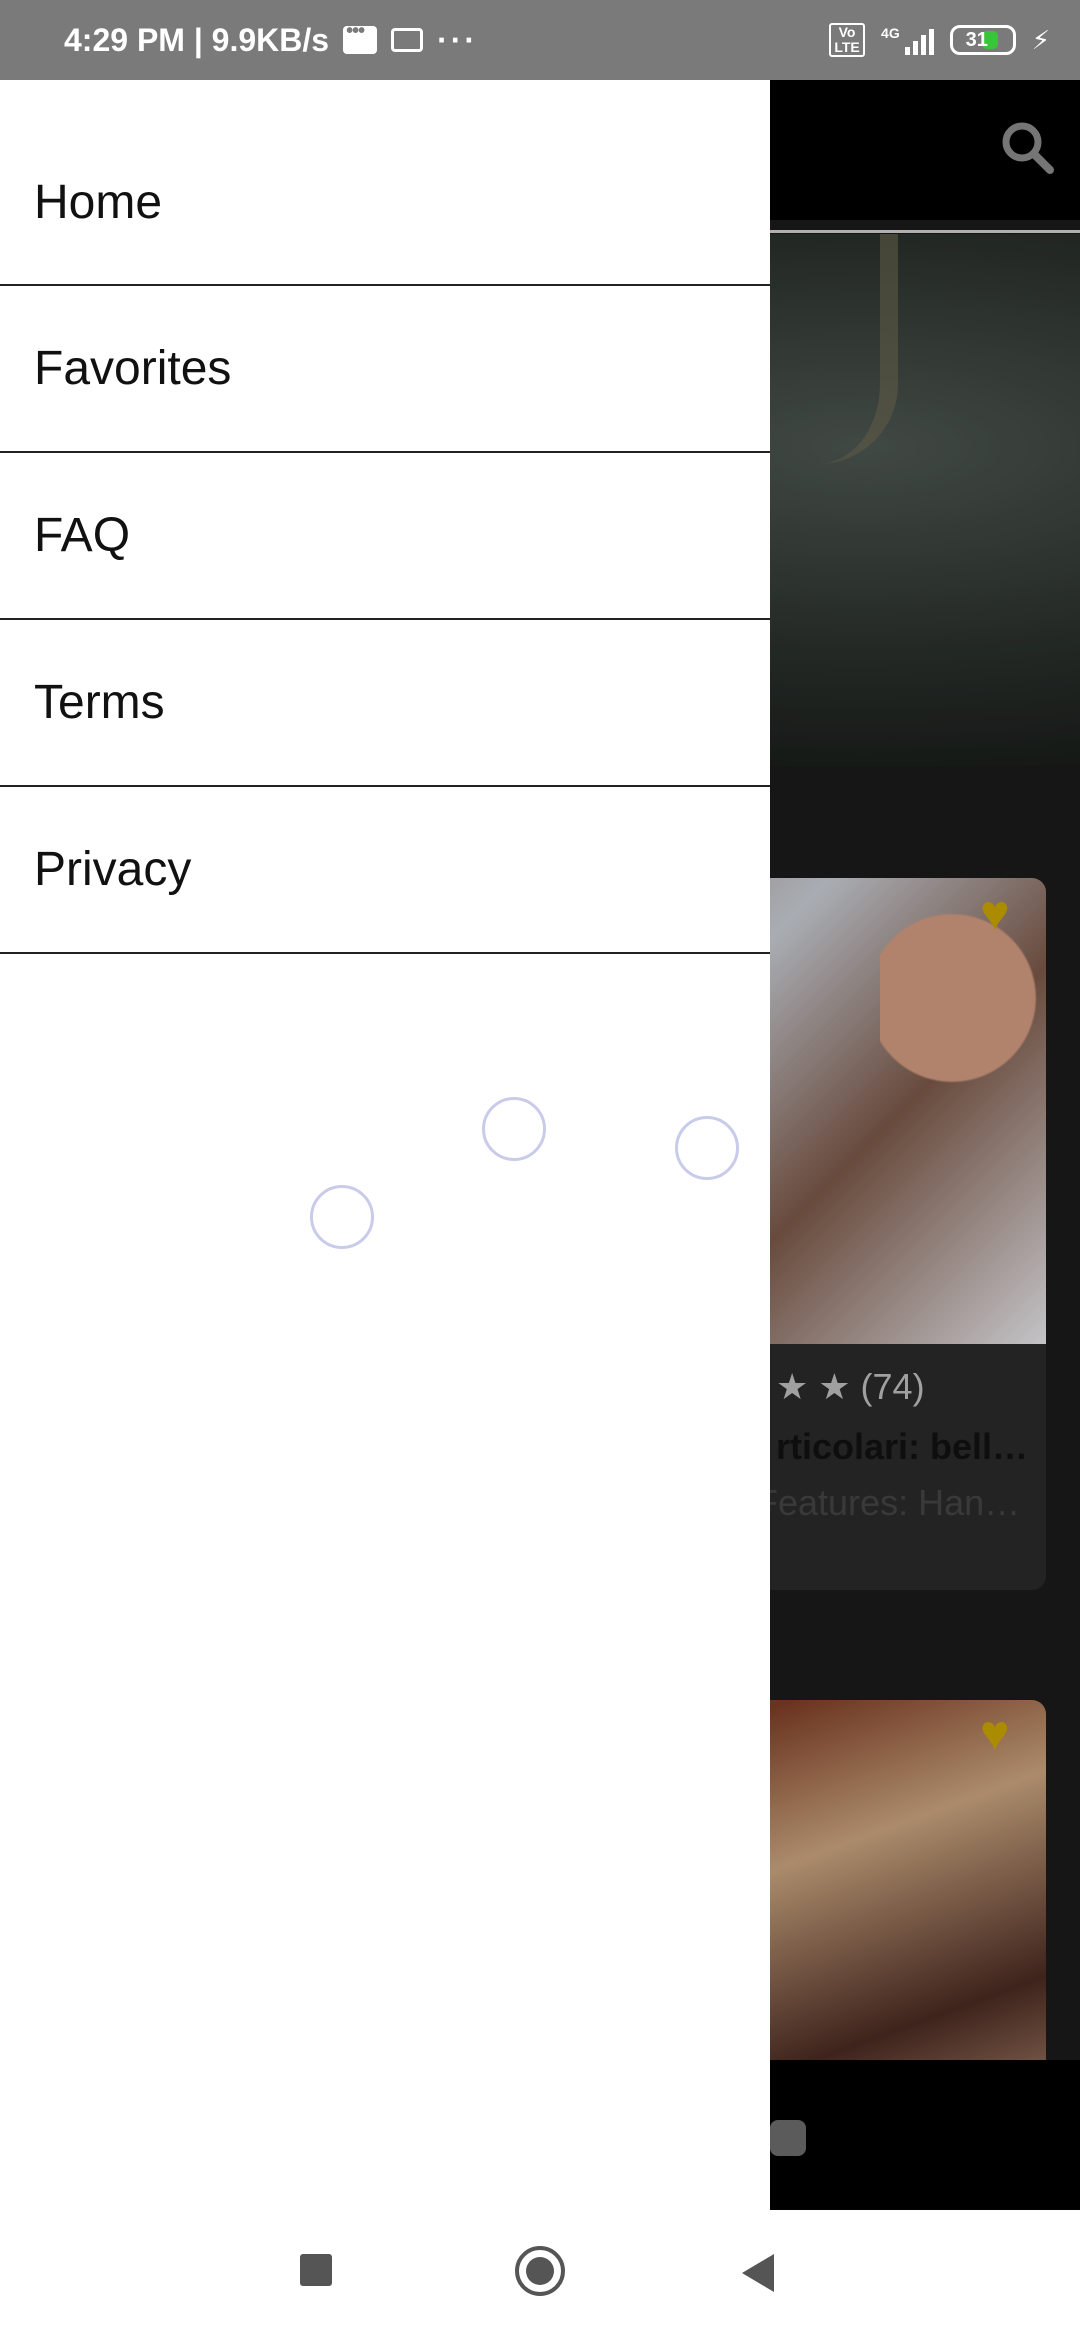 This screenshot has width=1080, height=2340. What do you see at coordinates (407, 40) in the screenshot?
I see `screen-cast-icon` at bounding box center [407, 40].